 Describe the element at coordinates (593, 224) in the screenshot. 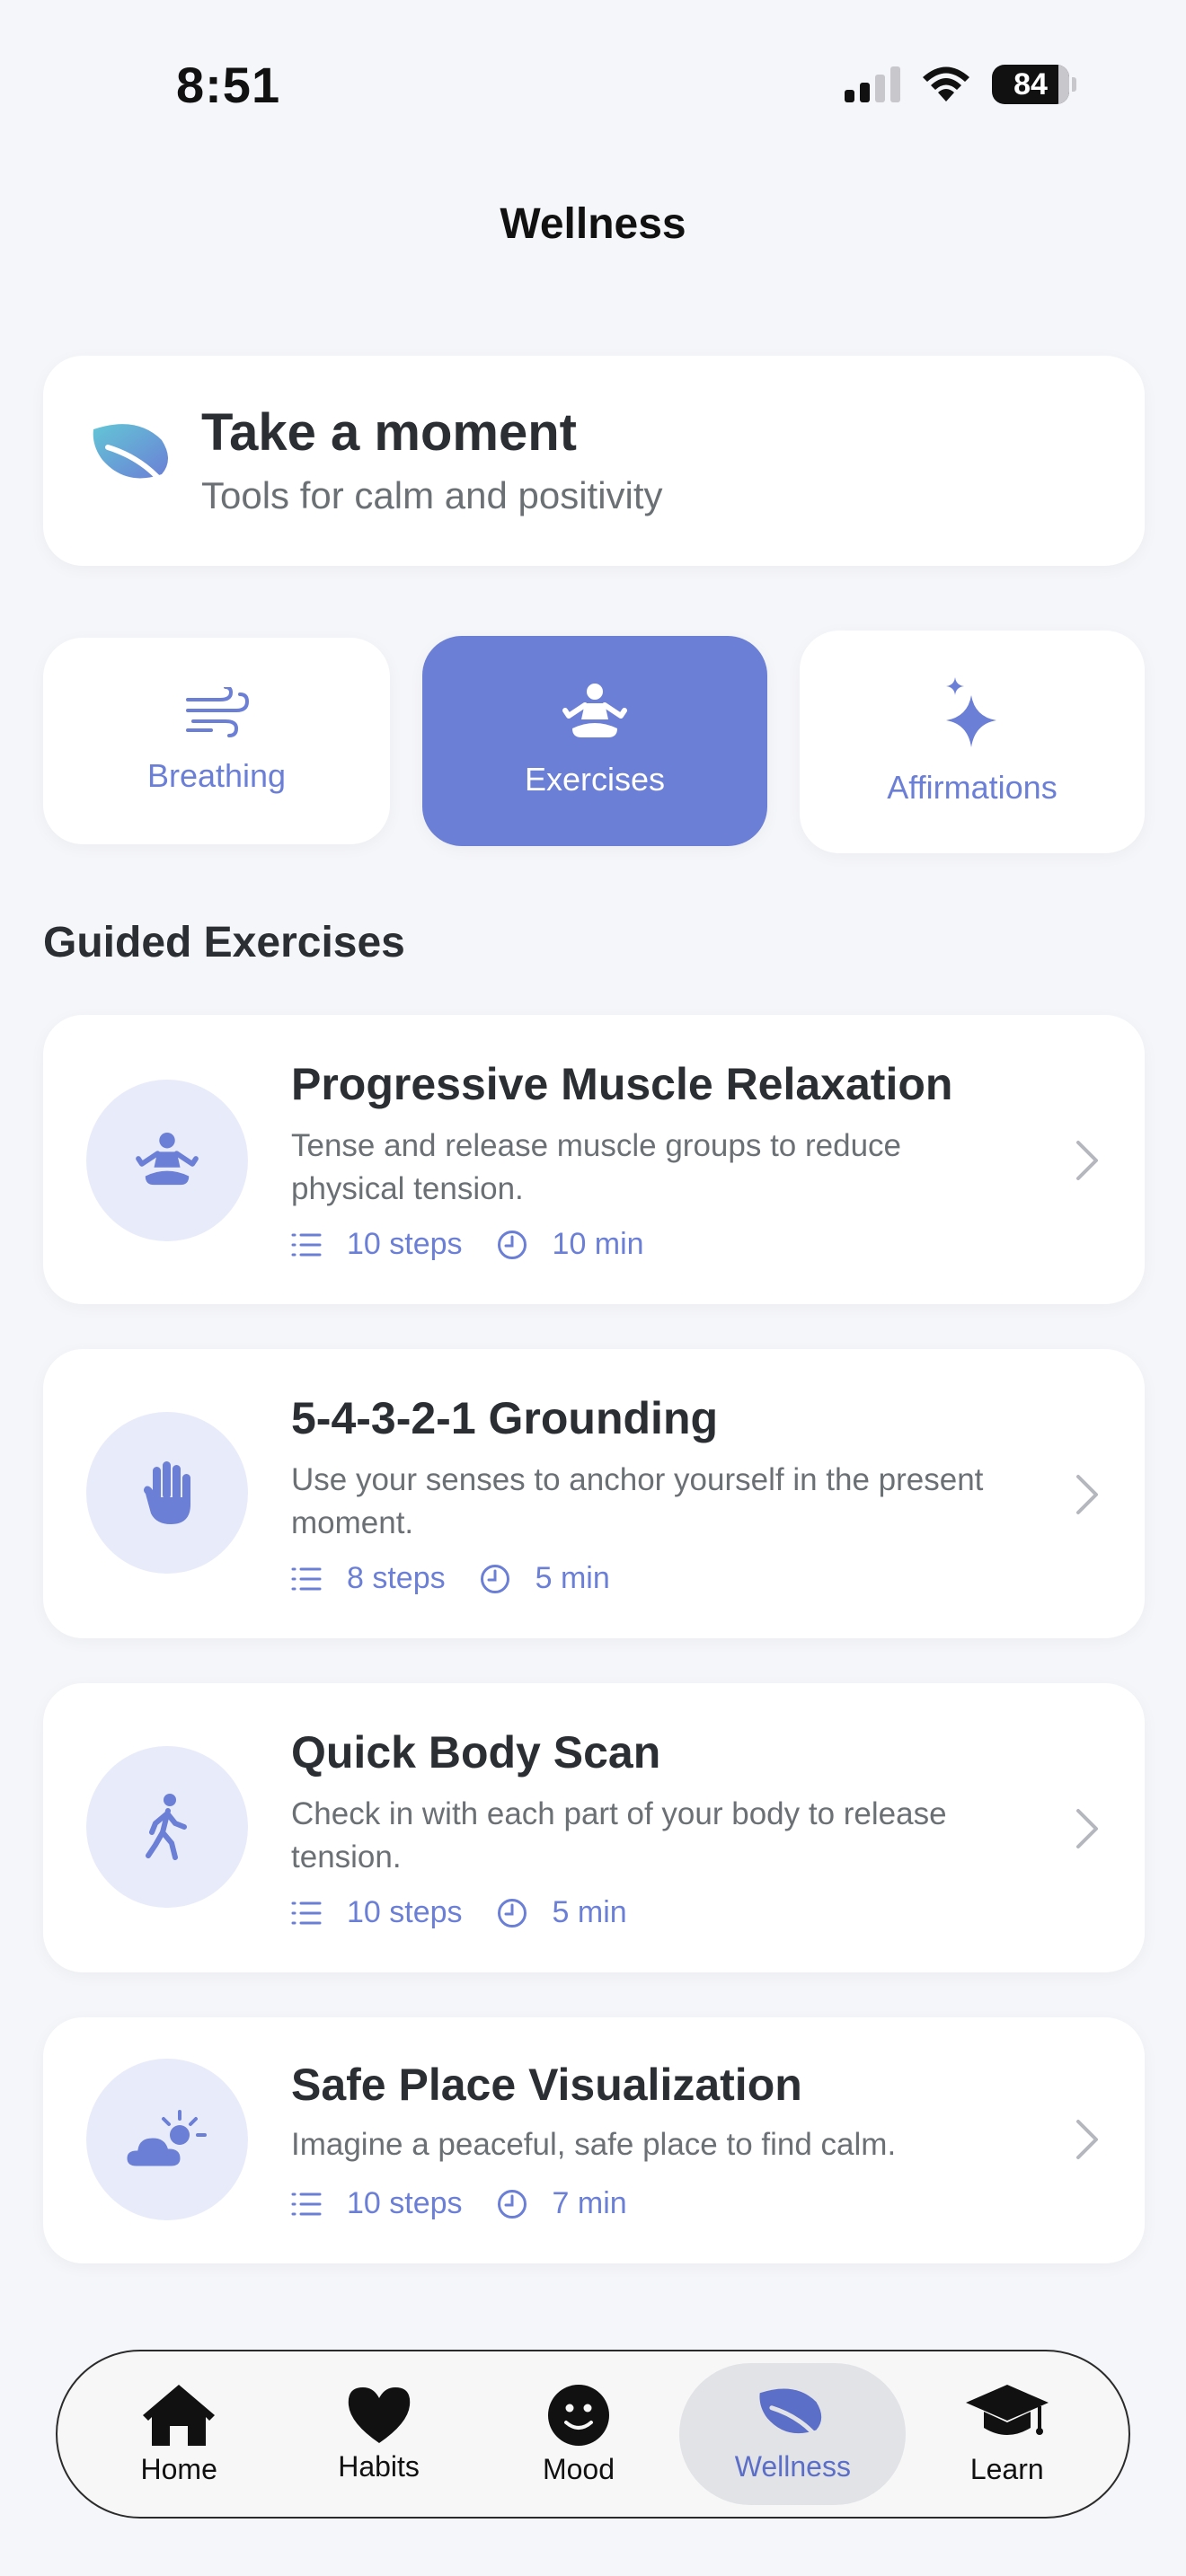

I see `page-title: Wellness` at that location.